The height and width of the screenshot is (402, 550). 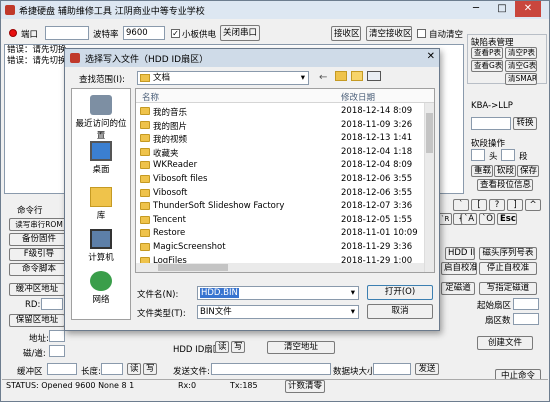 I want to click on maximize-button: □, so click(x=502, y=9).